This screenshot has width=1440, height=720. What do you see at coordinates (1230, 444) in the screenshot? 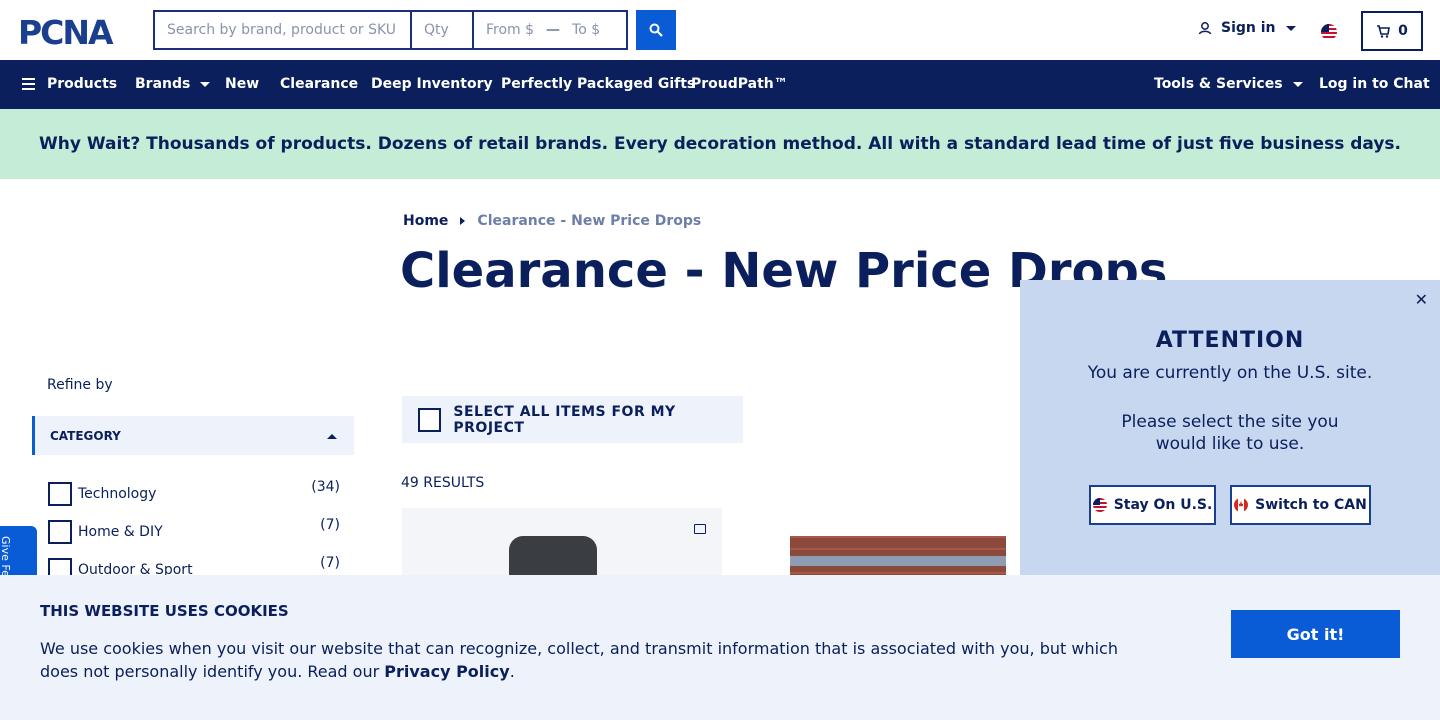
I see `attention-prompt-line2: would like to use.` at bounding box center [1230, 444].